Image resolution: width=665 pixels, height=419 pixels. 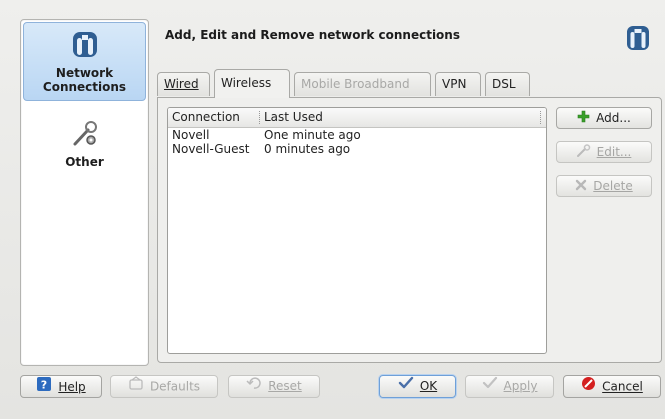 What do you see at coordinates (454, 84) in the screenshot?
I see `tab-label: VPN` at bounding box center [454, 84].